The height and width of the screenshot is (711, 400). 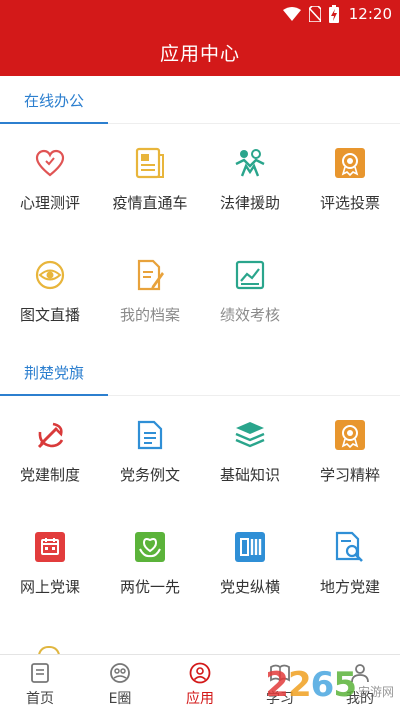 I want to click on home-icon, so click(x=40, y=673).